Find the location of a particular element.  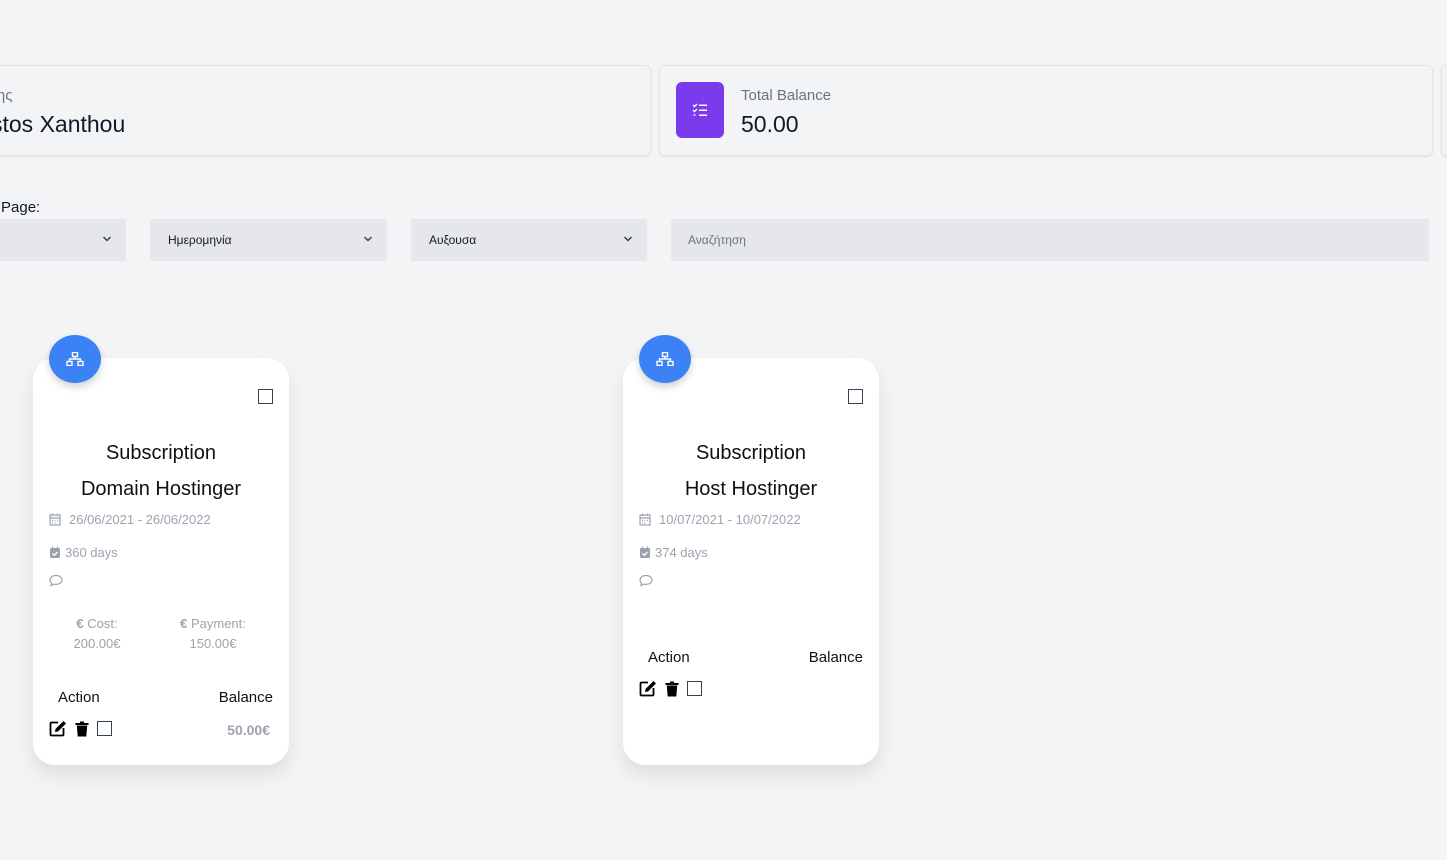

sort-order-value: Αυξουσα is located at coordinates (453, 240).